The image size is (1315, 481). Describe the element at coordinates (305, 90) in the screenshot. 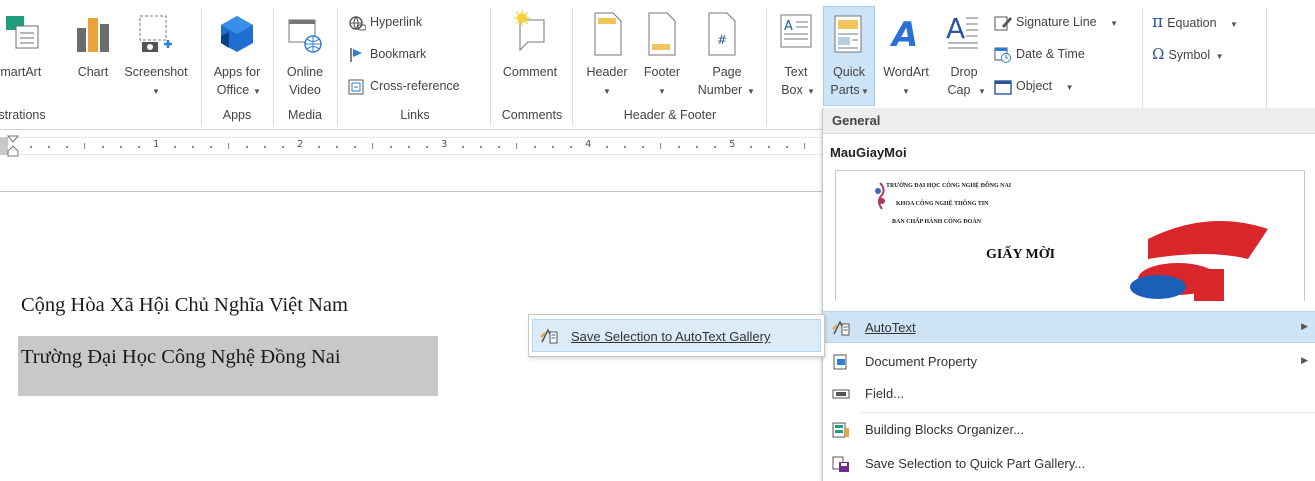

I see `online-video-label-line2: Video` at that location.